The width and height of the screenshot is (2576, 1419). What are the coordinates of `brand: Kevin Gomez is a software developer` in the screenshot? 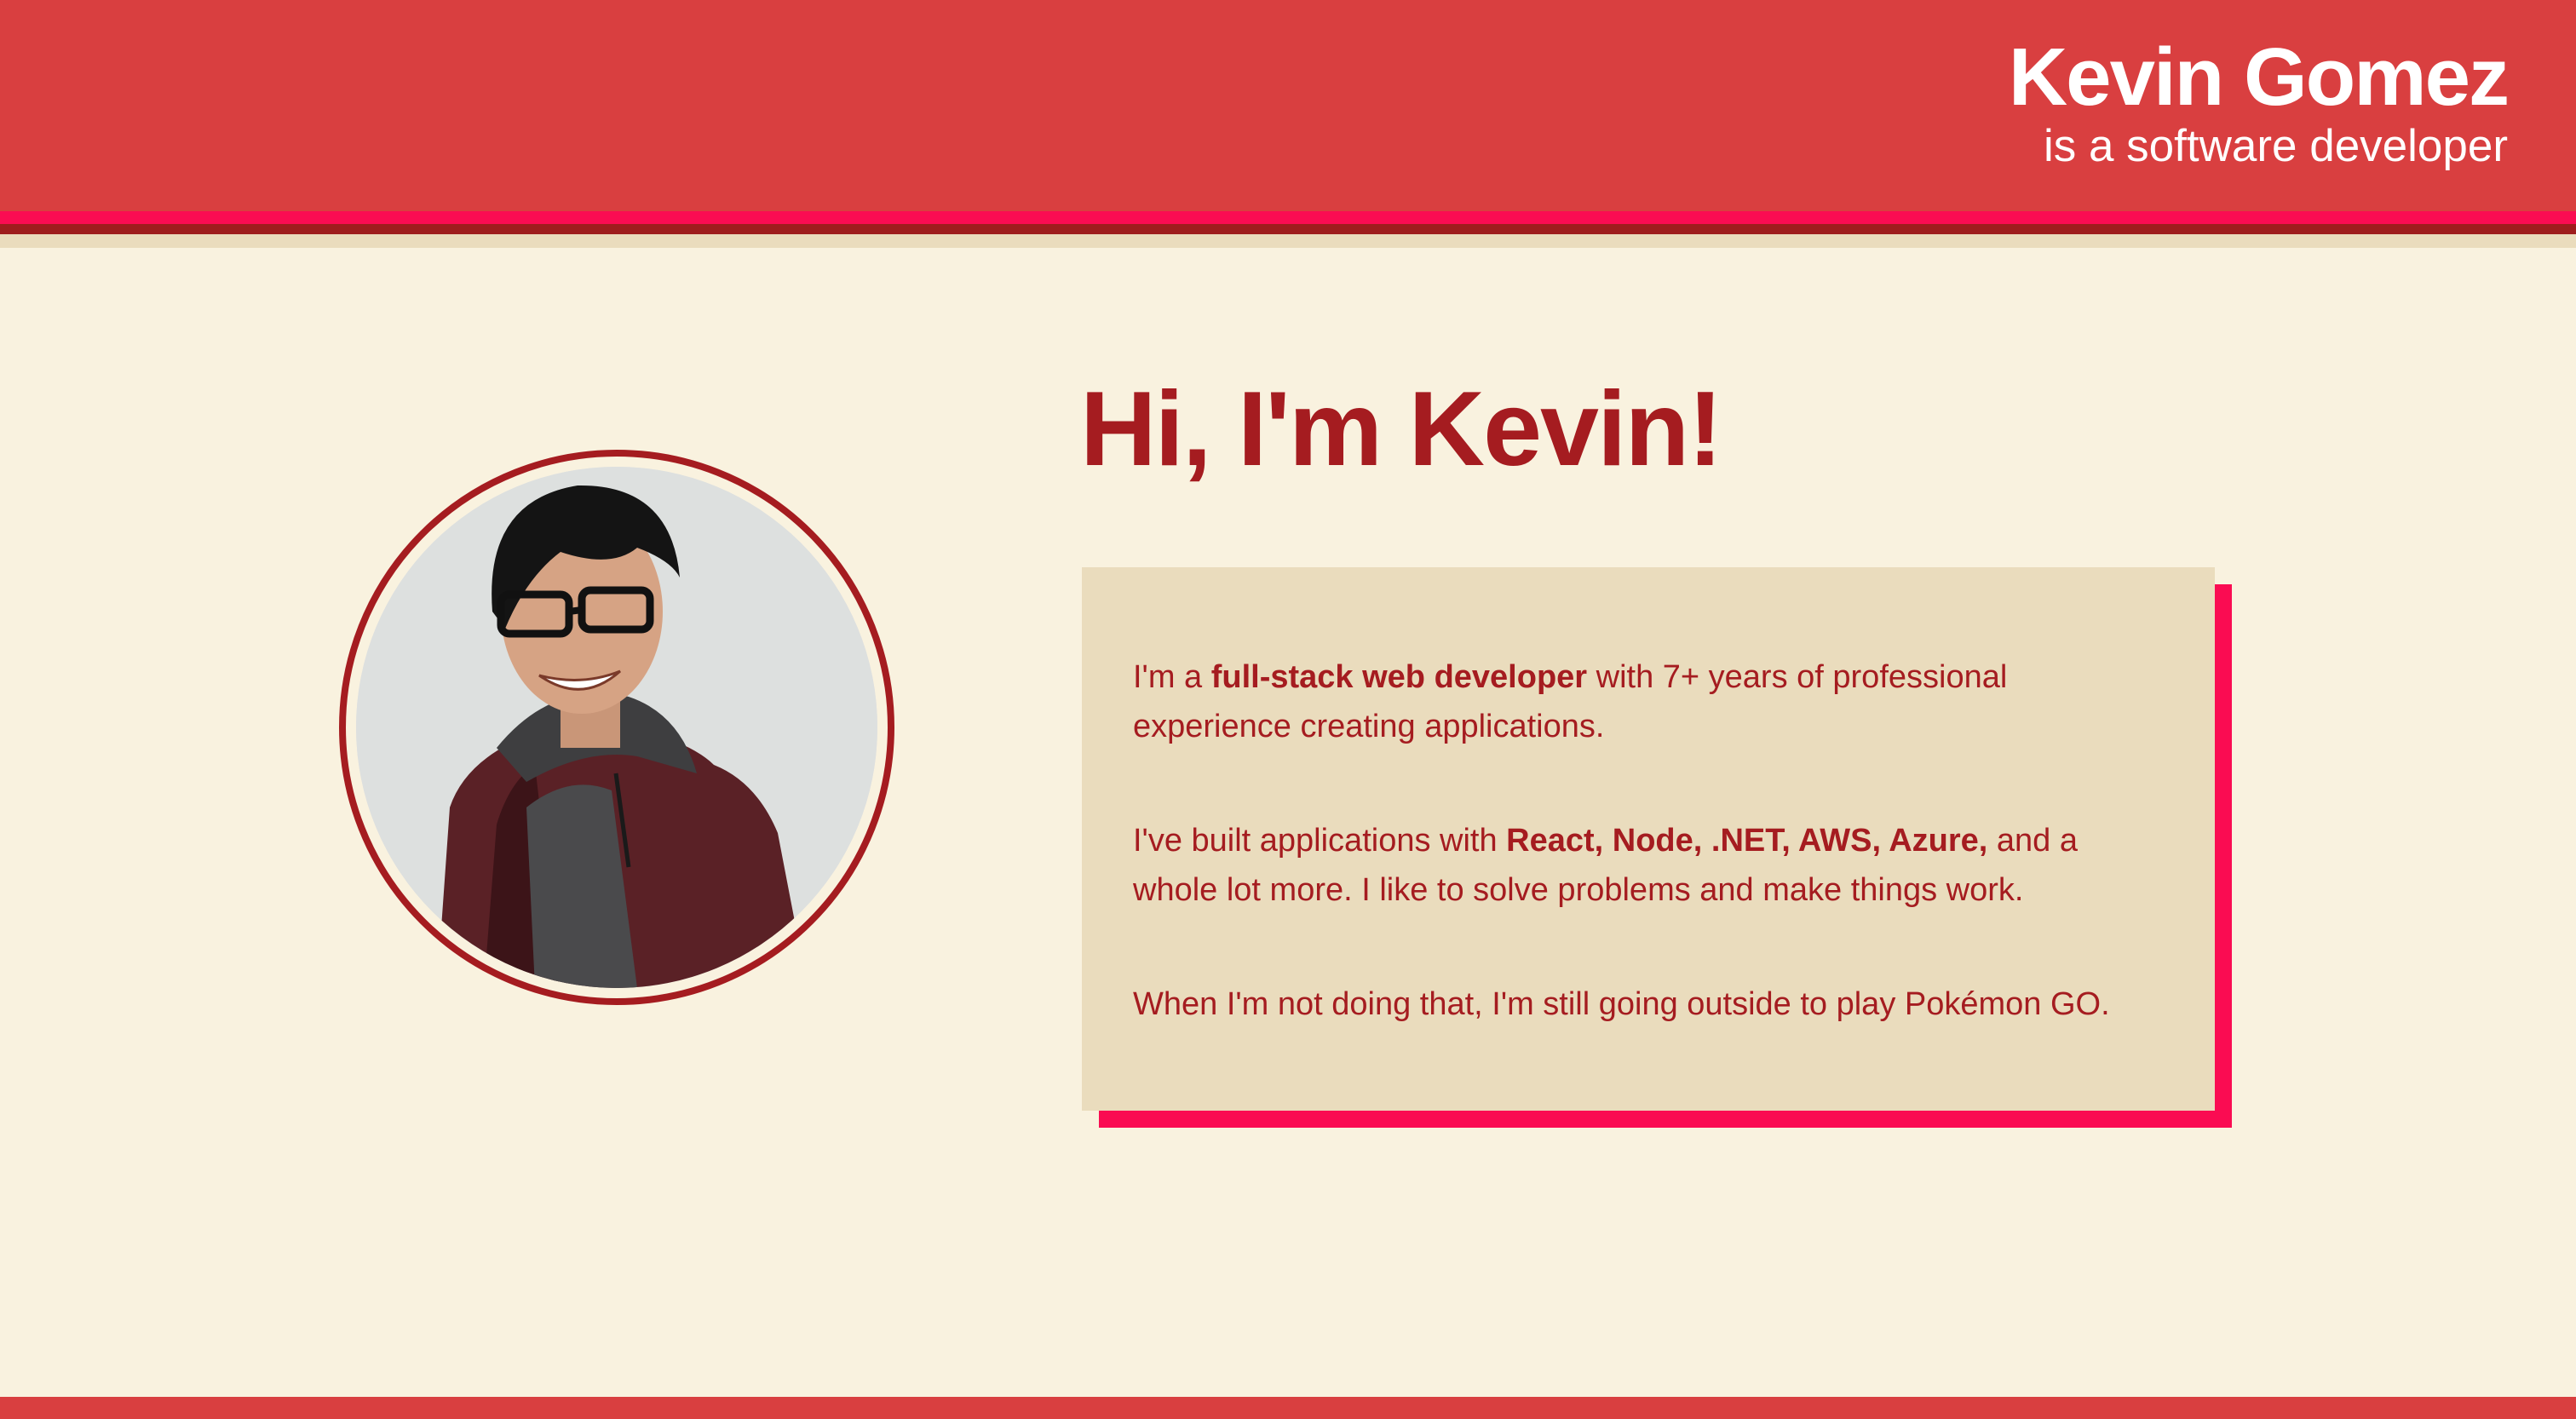 It's located at (2259, 102).